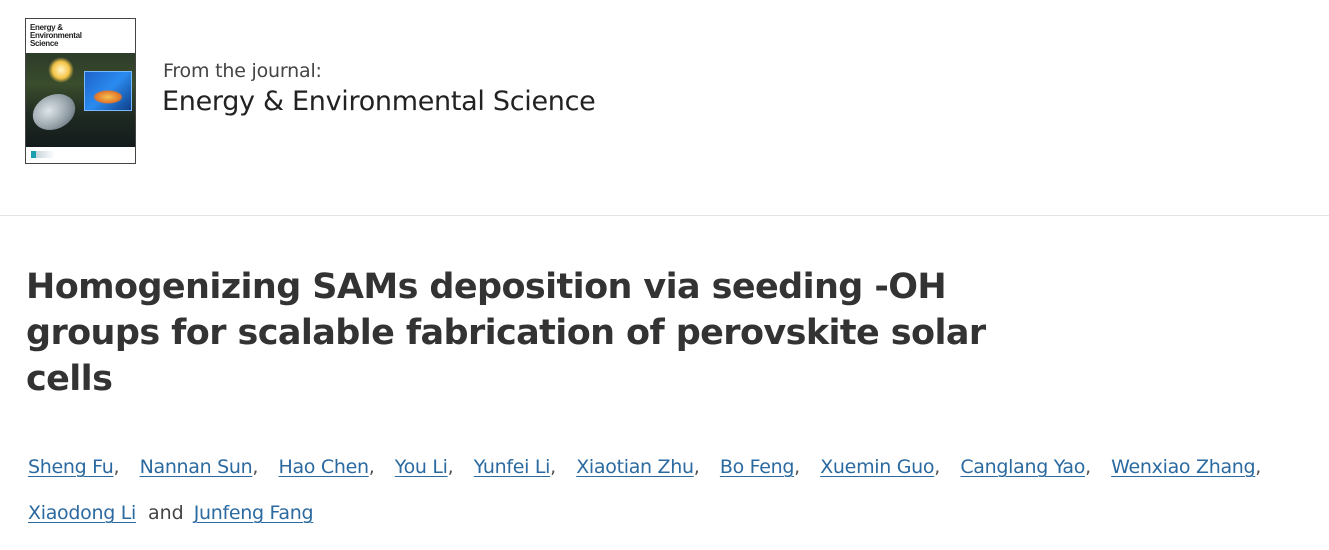  What do you see at coordinates (120, 31) in the screenshot?
I see `cover-ring-graphic` at bounding box center [120, 31].